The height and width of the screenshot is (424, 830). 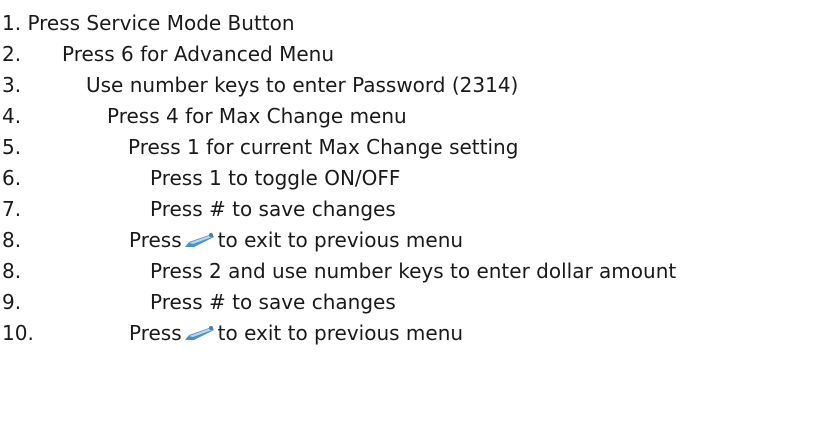 I want to click on step-8-number: 8., so click(x=12, y=240).